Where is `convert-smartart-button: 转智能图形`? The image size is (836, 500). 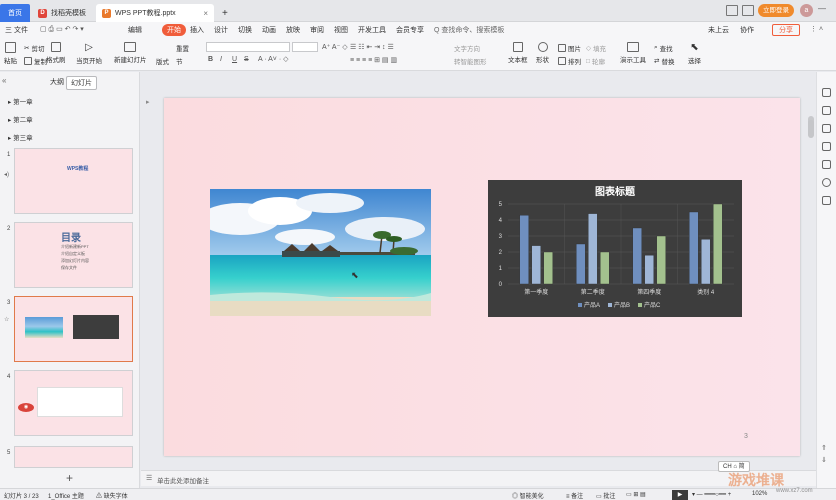
convert-smartart-button: 转智能图形 is located at coordinates (470, 61).